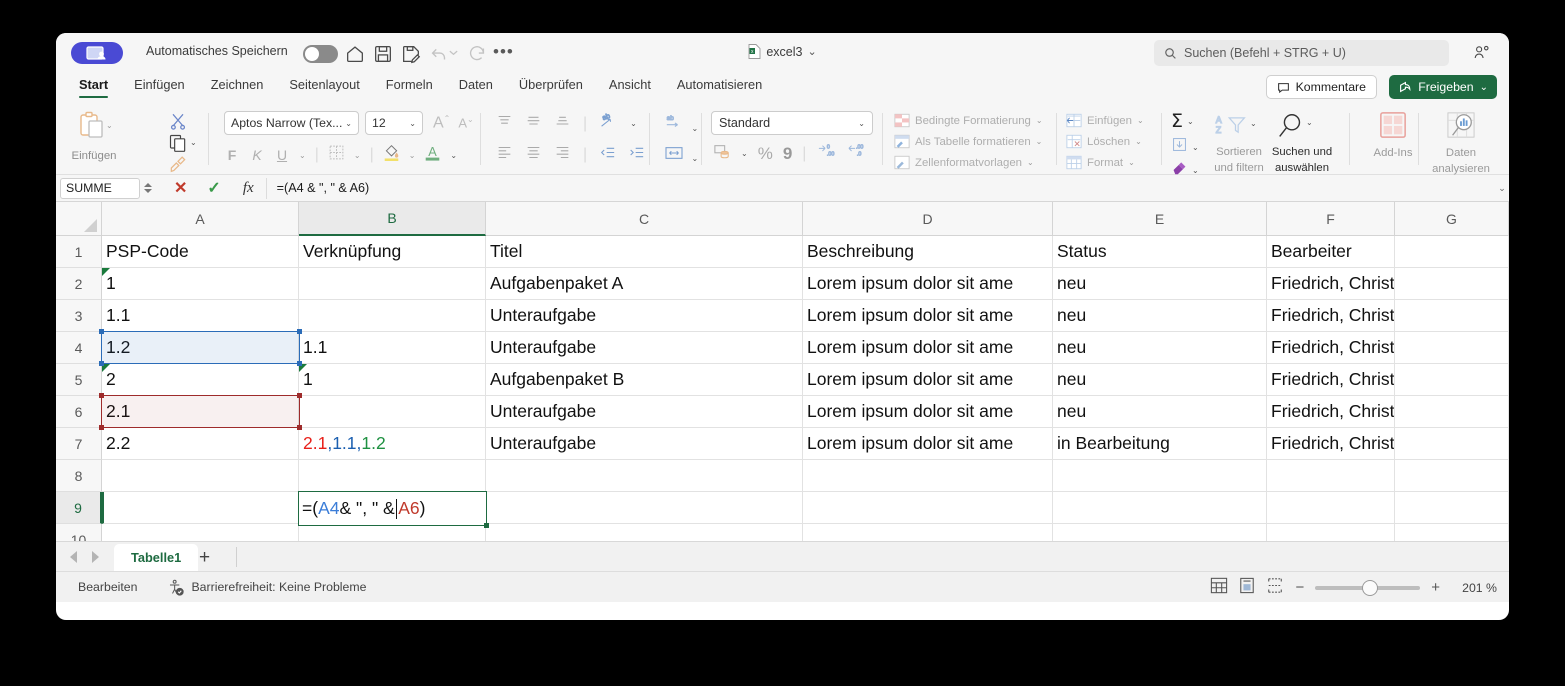 The height and width of the screenshot is (686, 1565). Describe the element at coordinates (792, 123) in the screenshot. I see `number-format-select: Standard ⌄` at that location.